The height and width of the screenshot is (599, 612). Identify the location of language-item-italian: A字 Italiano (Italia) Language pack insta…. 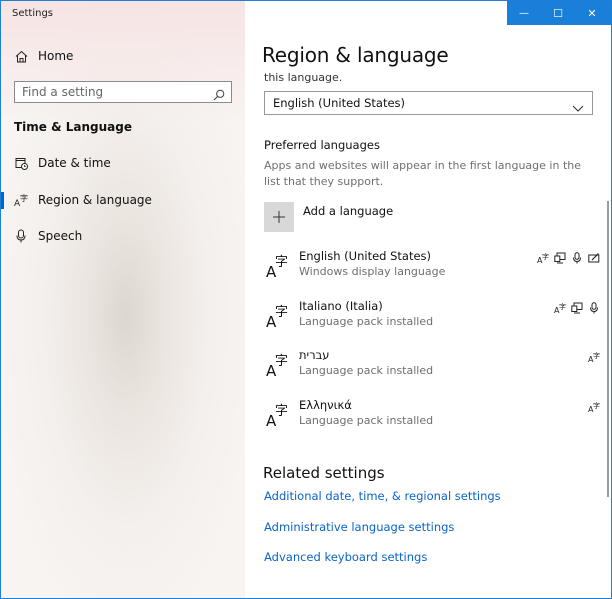
(432, 321).